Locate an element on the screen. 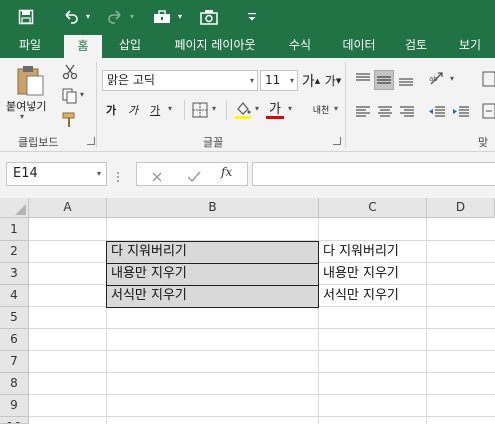 The image size is (495, 424). row-header-7: 7 is located at coordinates (14, 362).